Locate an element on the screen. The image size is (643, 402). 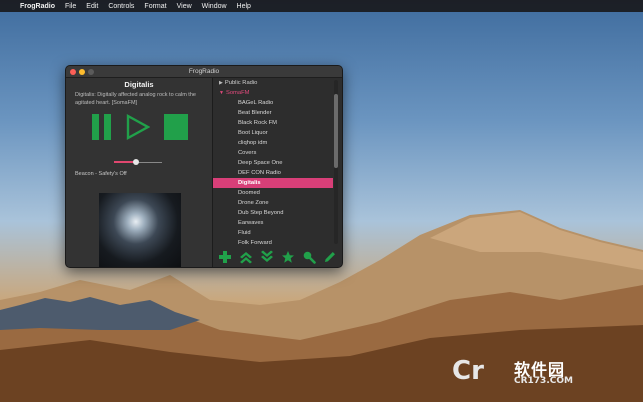
move-up-button is located at coordinates (246, 257).